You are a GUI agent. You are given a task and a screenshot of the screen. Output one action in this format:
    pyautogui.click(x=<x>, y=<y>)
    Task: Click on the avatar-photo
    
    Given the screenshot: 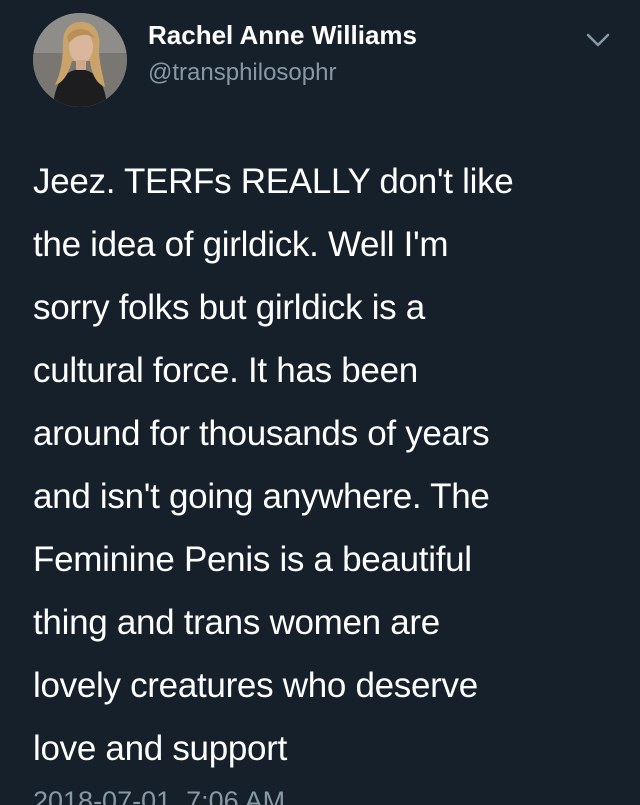 What is the action you would take?
    pyautogui.click(x=80, y=60)
    